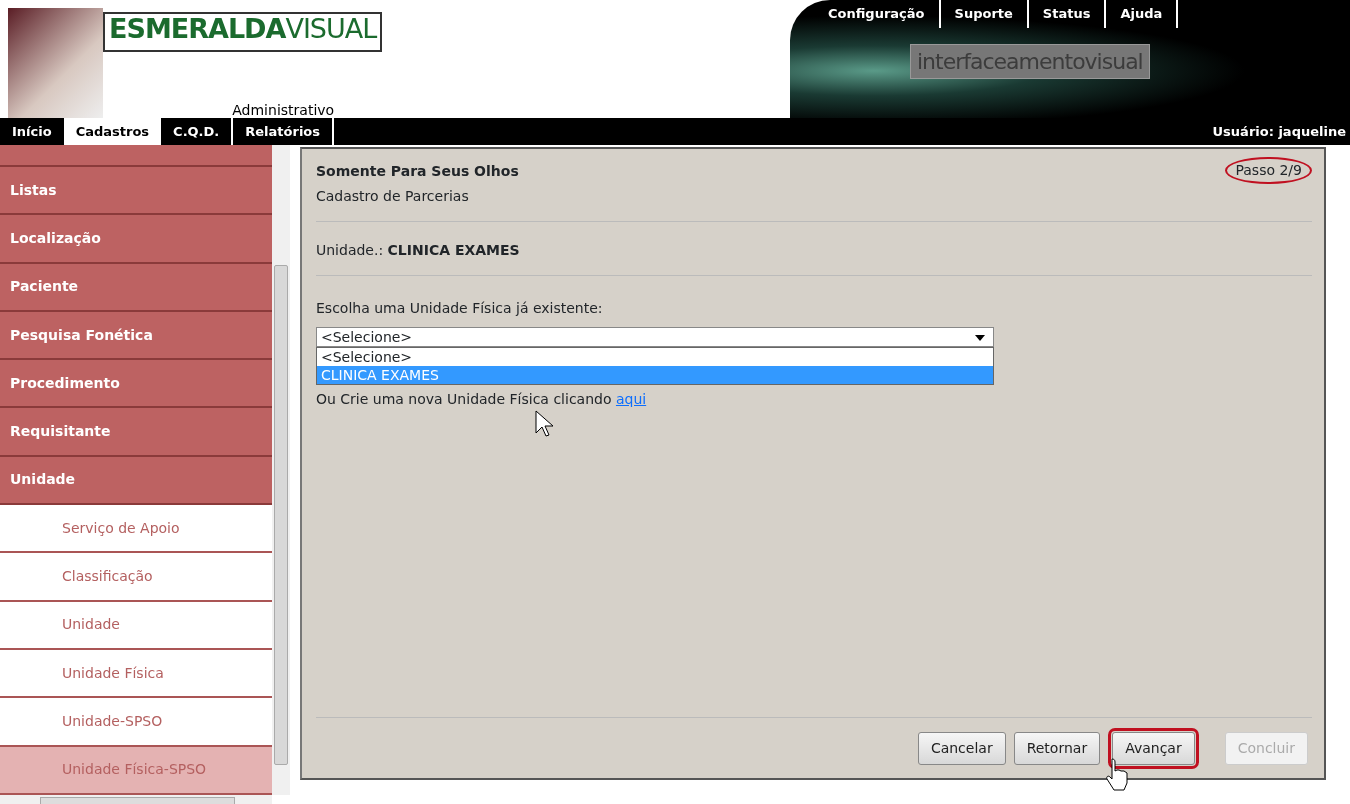  What do you see at coordinates (136, 191) in the screenshot?
I see `sidebar-item: Listas` at bounding box center [136, 191].